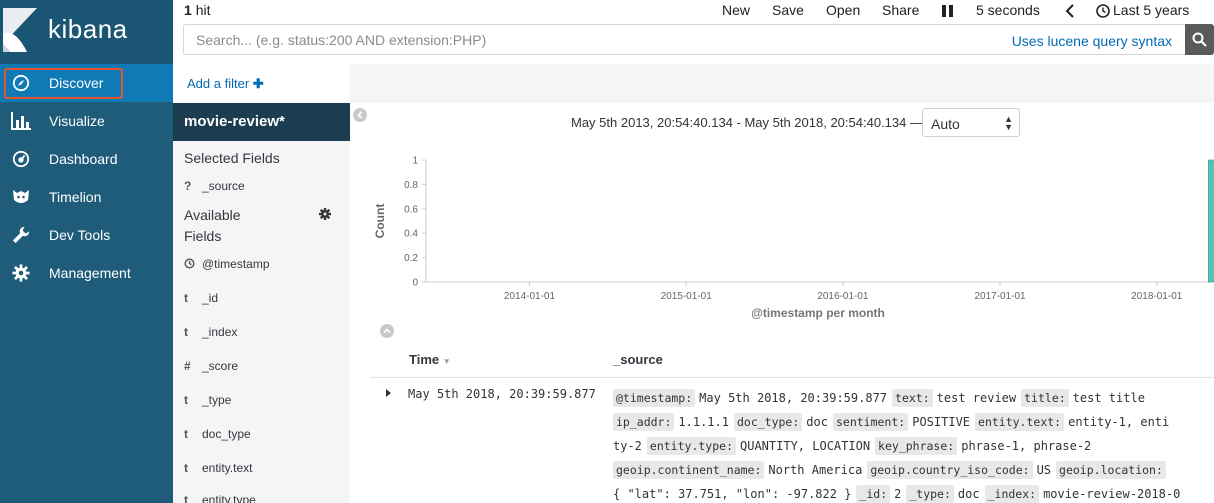  What do you see at coordinates (203, 236) in the screenshot?
I see `available-fields-title-2: Fields` at bounding box center [203, 236].